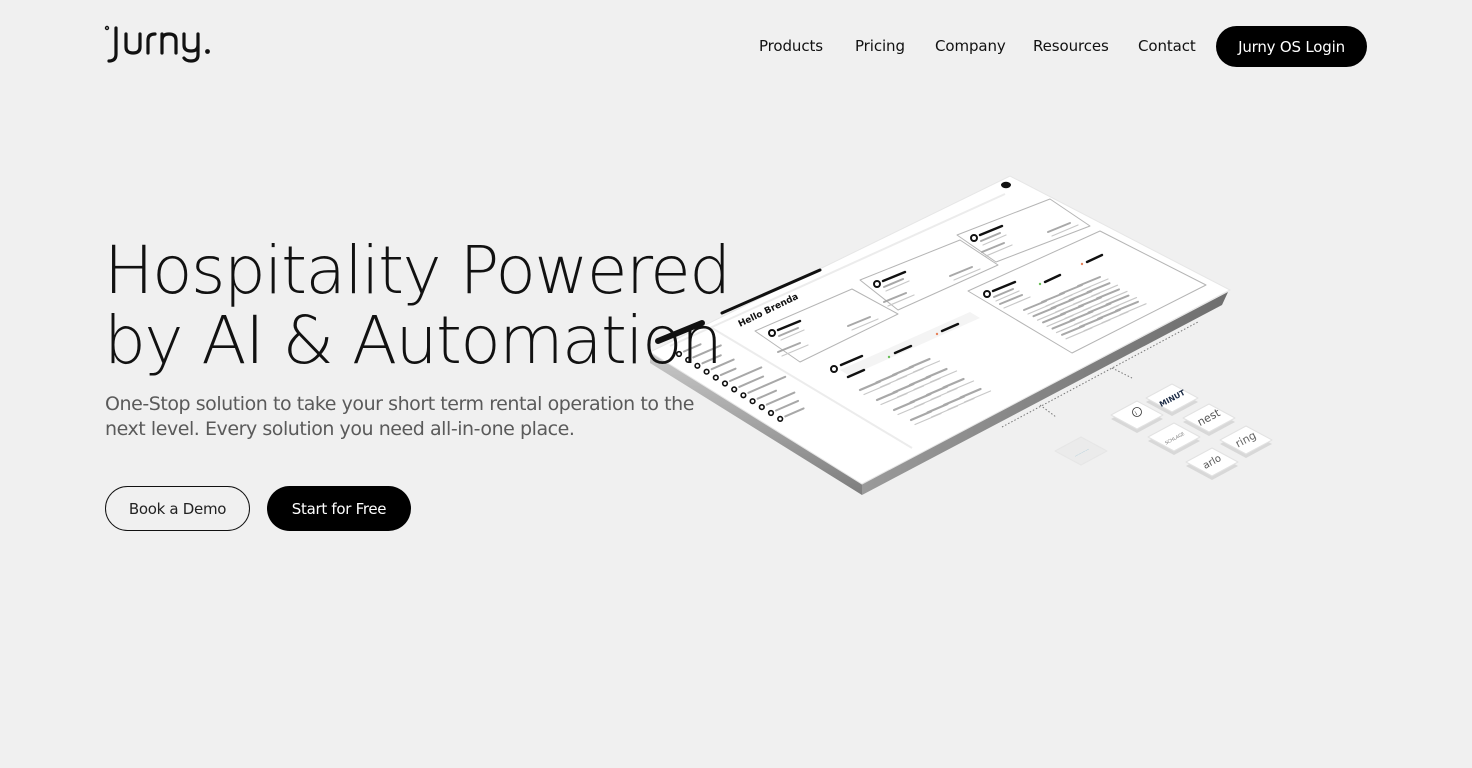 The width and height of the screenshot is (1472, 768). I want to click on integration-tile-faded: ————, so click(1081, 451).